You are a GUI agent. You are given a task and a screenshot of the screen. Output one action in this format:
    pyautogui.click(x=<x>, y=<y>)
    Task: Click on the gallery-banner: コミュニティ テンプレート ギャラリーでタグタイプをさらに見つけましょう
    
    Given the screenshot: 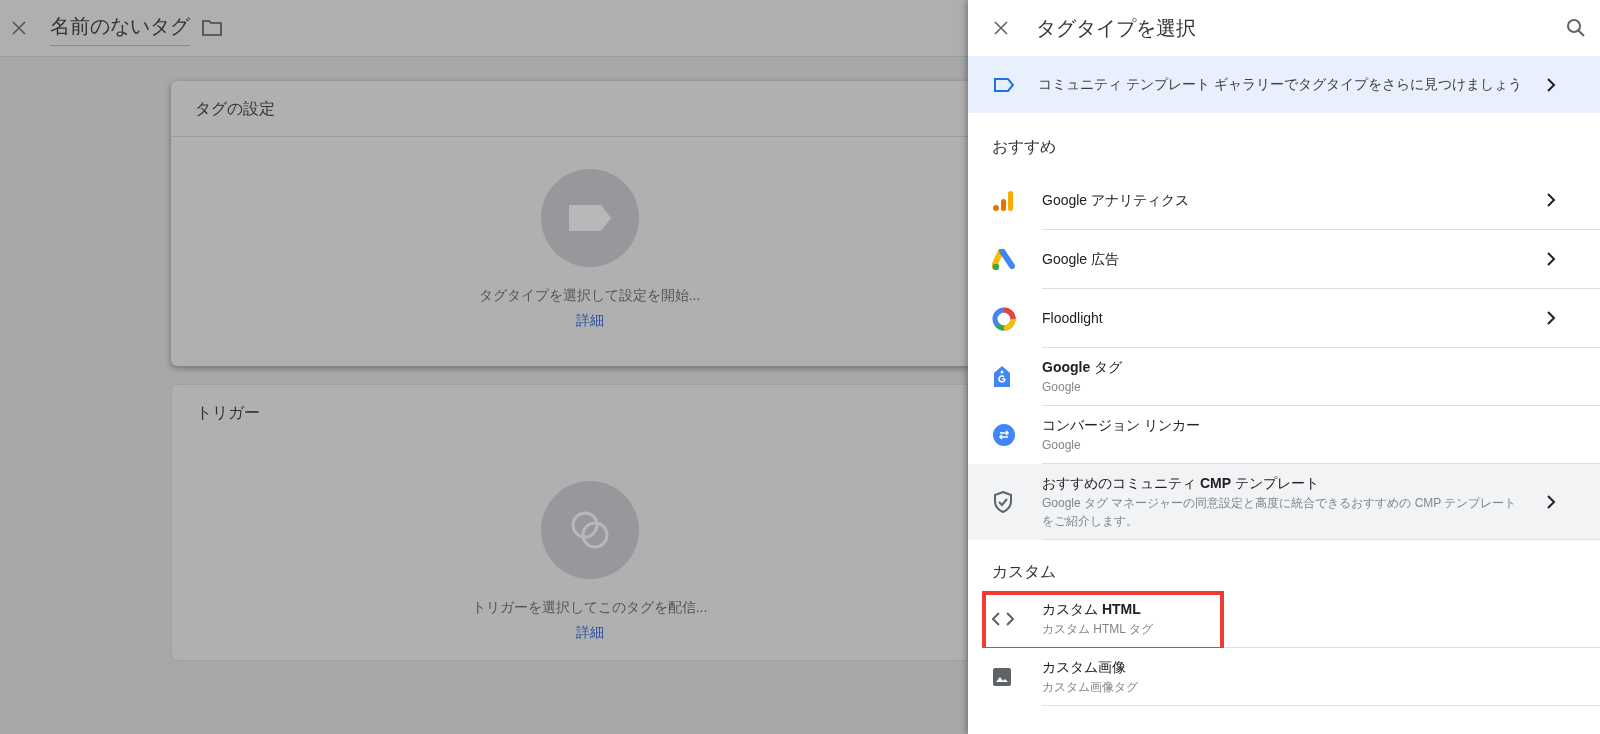 What is the action you would take?
    pyautogui.click(x=1284, y=84)
    